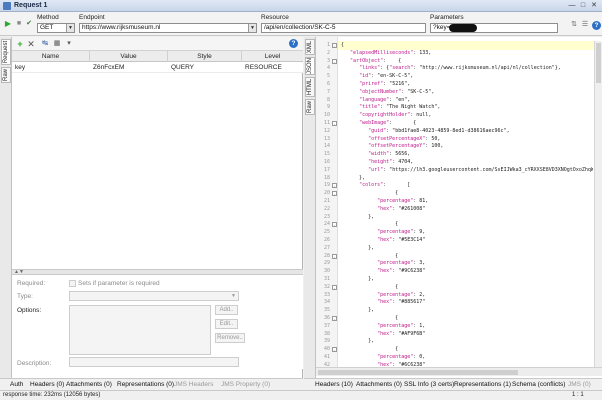  I want to click on line-number: 2, so click(328, 52).